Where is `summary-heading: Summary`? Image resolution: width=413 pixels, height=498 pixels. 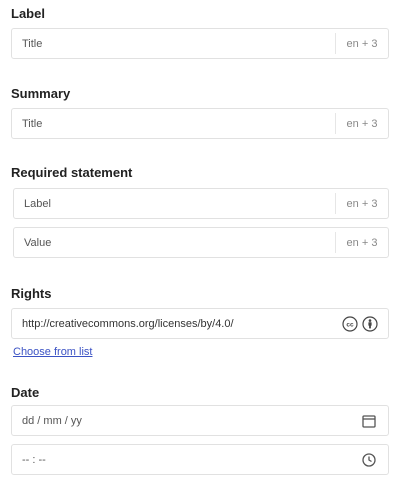
summary-heading: Summary is located at coordinates (41, 93).